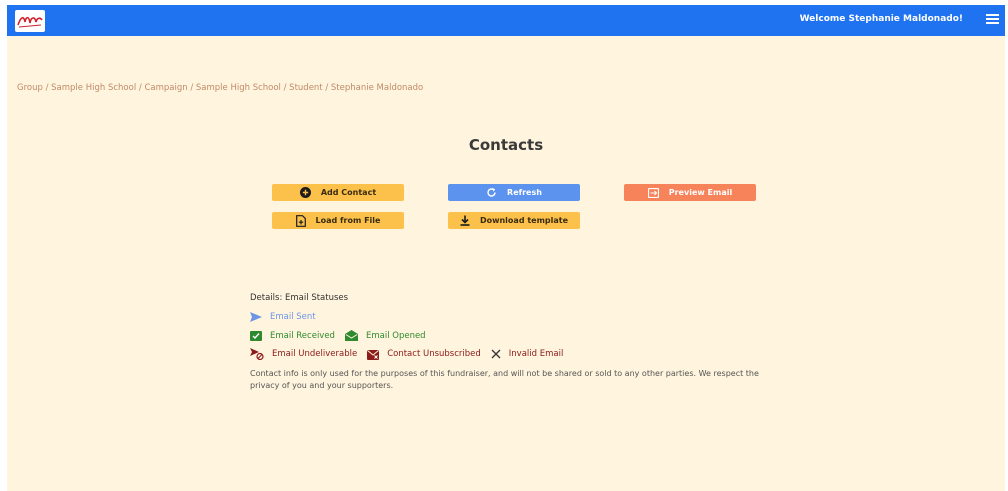  Describe the element at coordinates (30, 21) in the screenshot. I see `brand-logo` at that location.